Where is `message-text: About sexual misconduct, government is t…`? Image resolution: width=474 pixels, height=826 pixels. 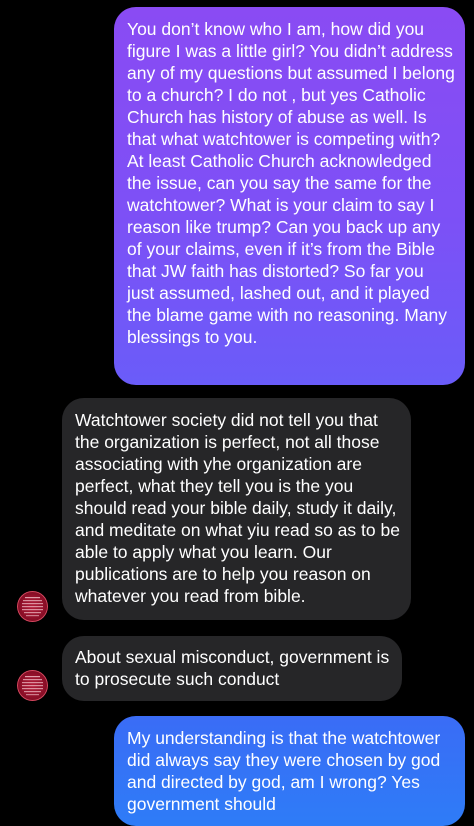 message-text: About sexual misconduct, government is t… is located at coordinates (232, 668).